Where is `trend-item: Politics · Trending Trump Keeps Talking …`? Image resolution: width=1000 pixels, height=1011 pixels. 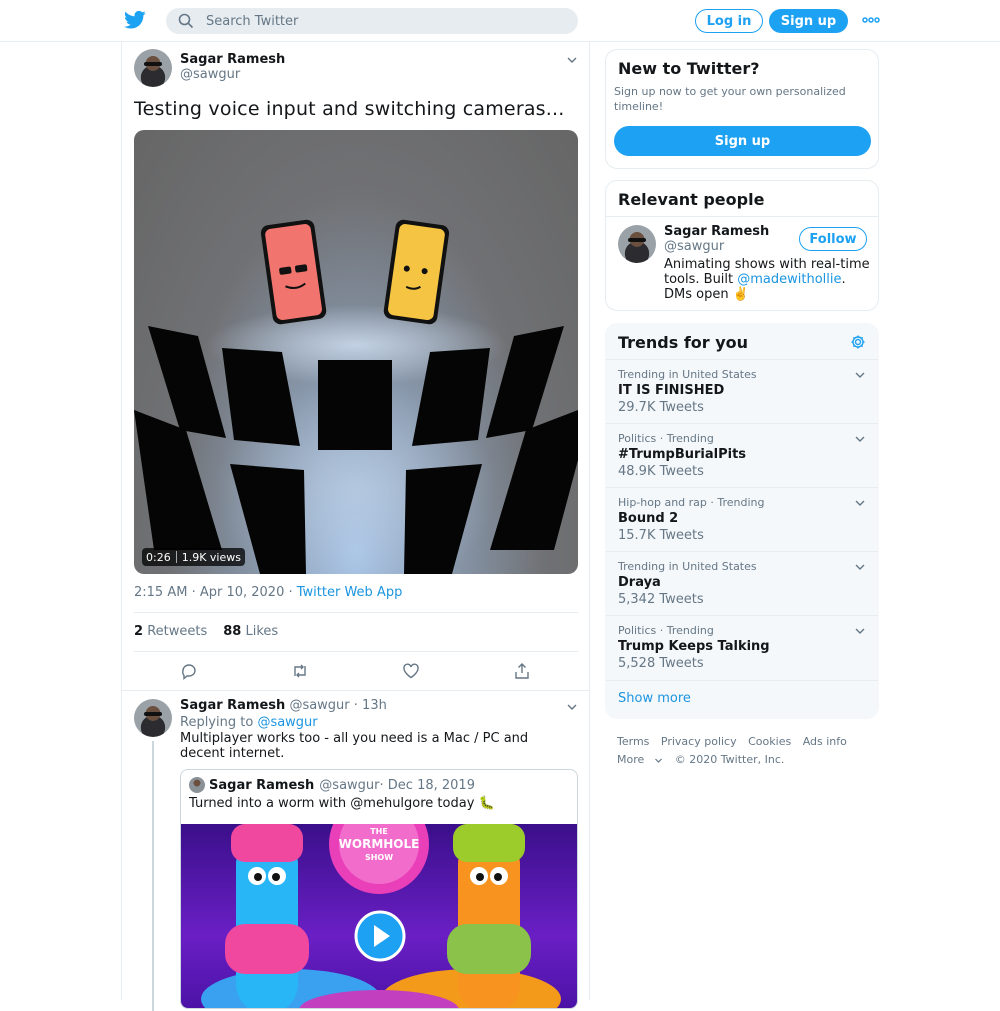
trend-item: Politics · Trending Trump Keeps Talking … is located at coordinates (742, 647).